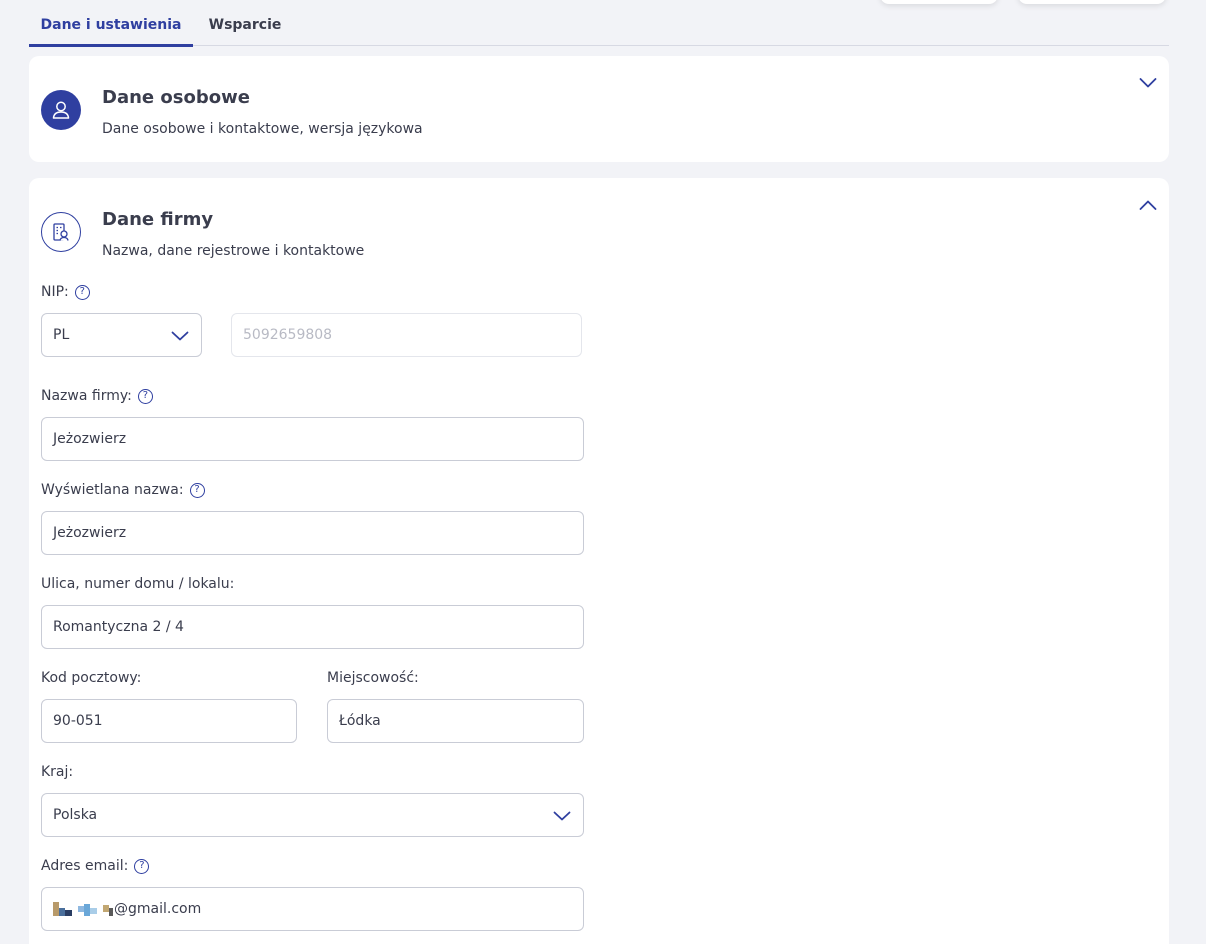 Image resolution: width=1206 pixels, height=944 pixels. I want to click on postal-code-value: 90-051, so click(78, 721).